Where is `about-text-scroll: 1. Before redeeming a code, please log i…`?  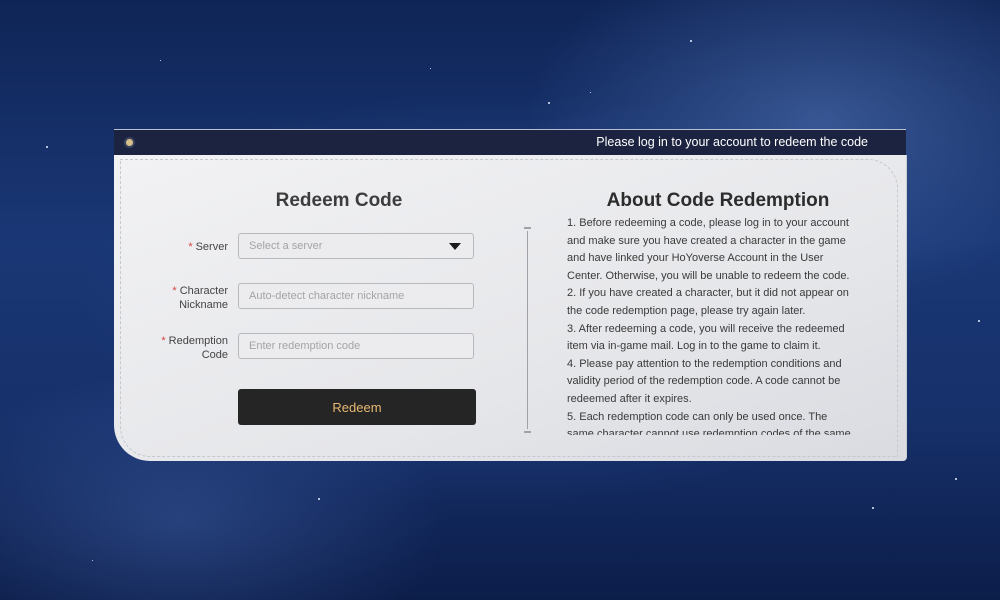
about-text-scroll: 1. Before redeeming a code, please log i… is located at coordinates (712, 325).